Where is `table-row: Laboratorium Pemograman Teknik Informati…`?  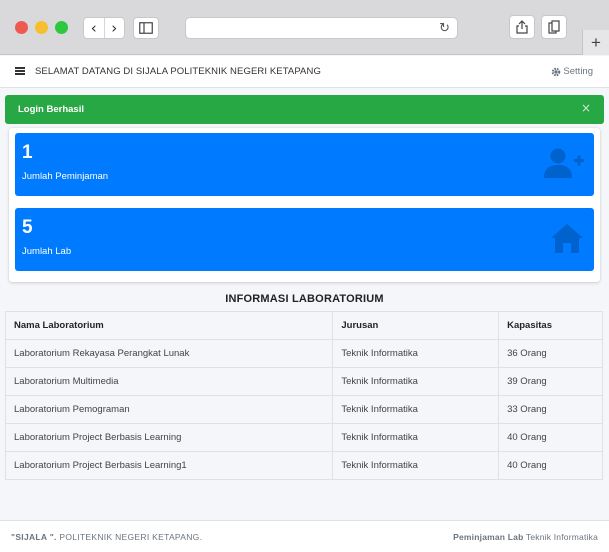
table-row: Laboratorium Pemograman Teknik Informati… is located at coordinates (303, 409).